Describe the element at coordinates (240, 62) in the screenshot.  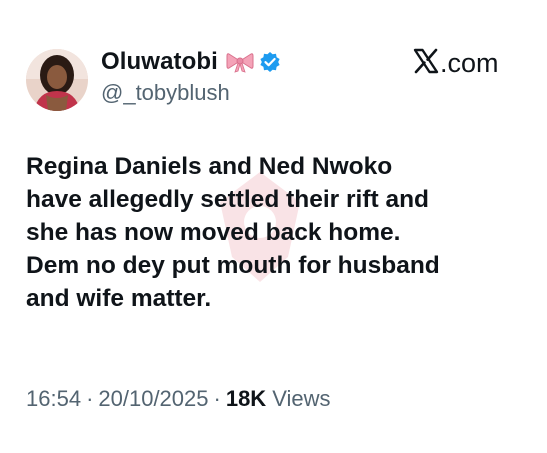
I see `ribbon-bow-icon` at that location.